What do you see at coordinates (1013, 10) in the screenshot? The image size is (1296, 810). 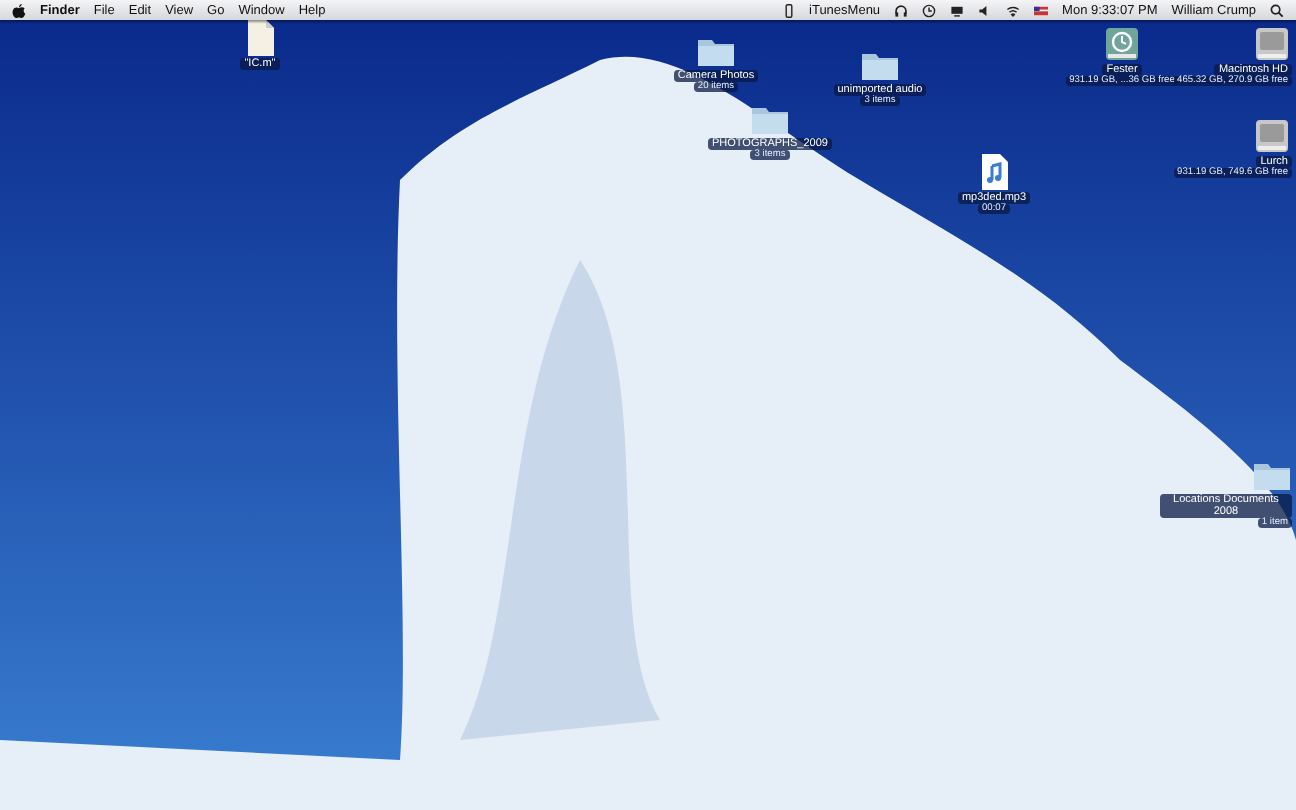 I see `wifi-icon` at bounding box center [1013, 10].